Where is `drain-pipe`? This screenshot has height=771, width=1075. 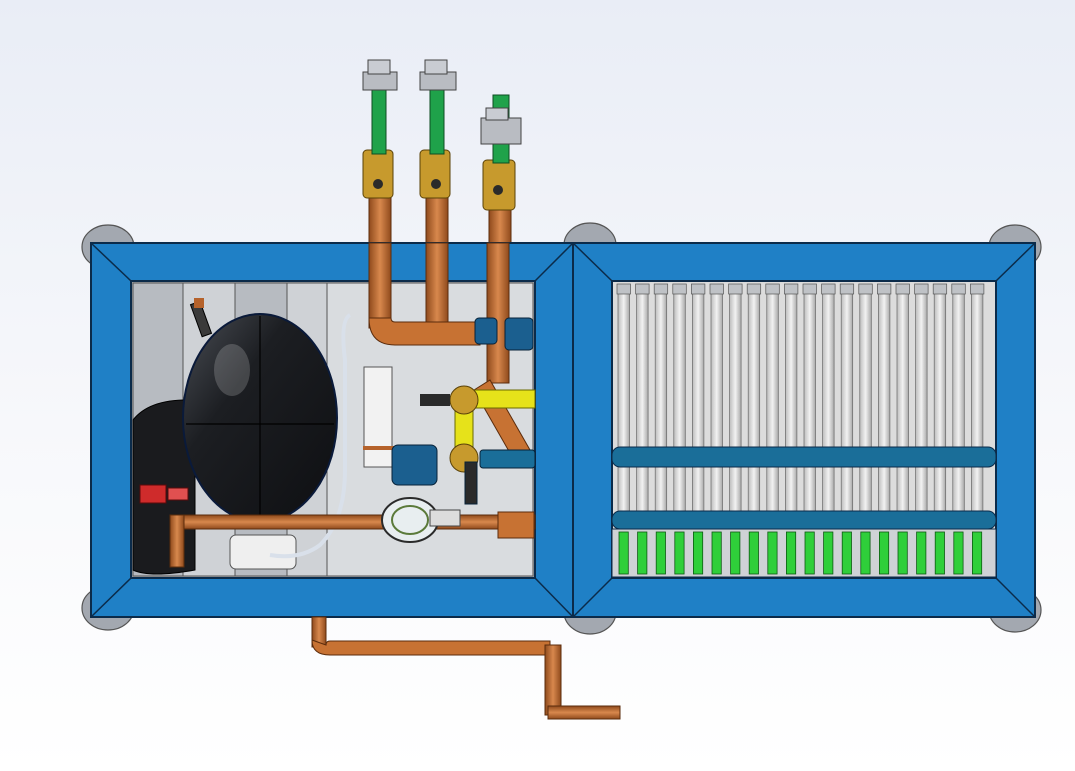 drain-pipe is located at coordinates (466, 668).